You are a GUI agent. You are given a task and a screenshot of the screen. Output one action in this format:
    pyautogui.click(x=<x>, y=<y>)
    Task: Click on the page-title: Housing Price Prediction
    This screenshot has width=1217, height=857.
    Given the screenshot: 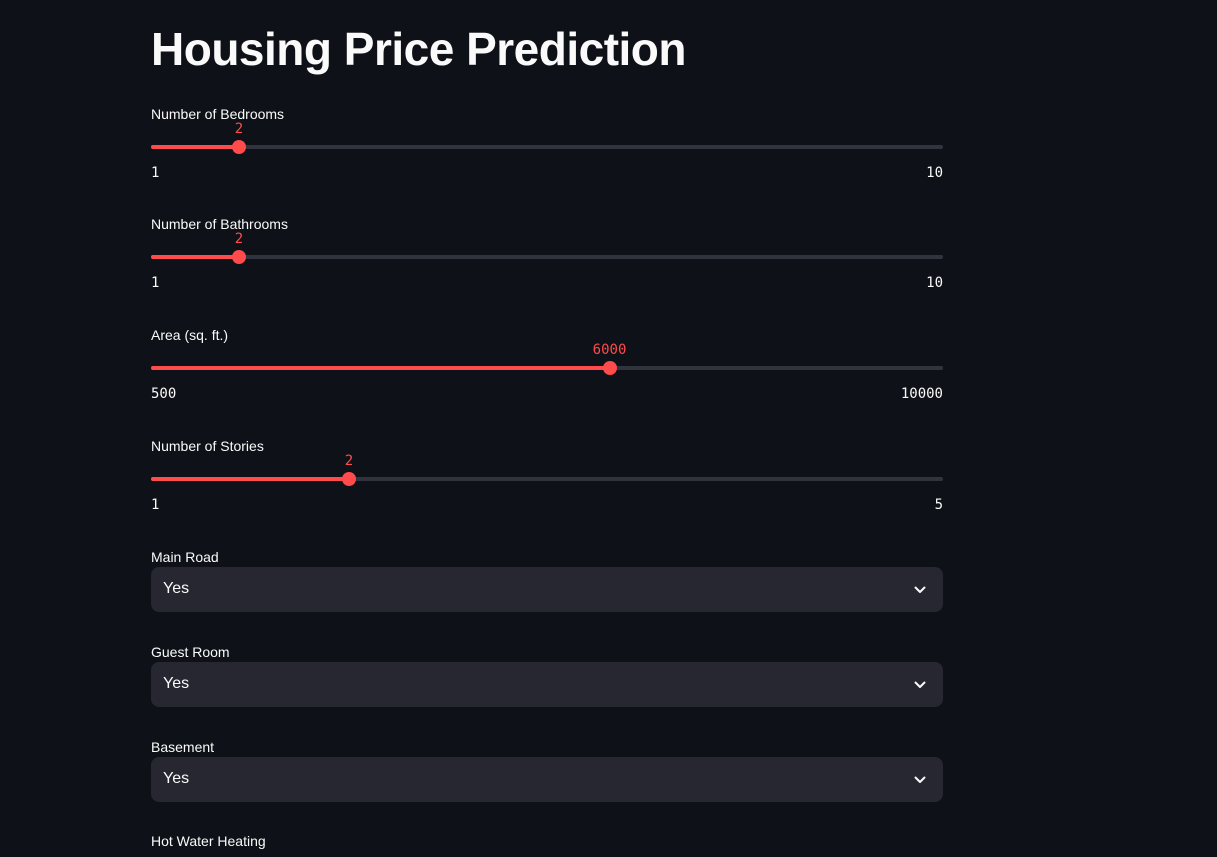 What is the action you would take?
    pyautogui.click(x=419, y=49)
    